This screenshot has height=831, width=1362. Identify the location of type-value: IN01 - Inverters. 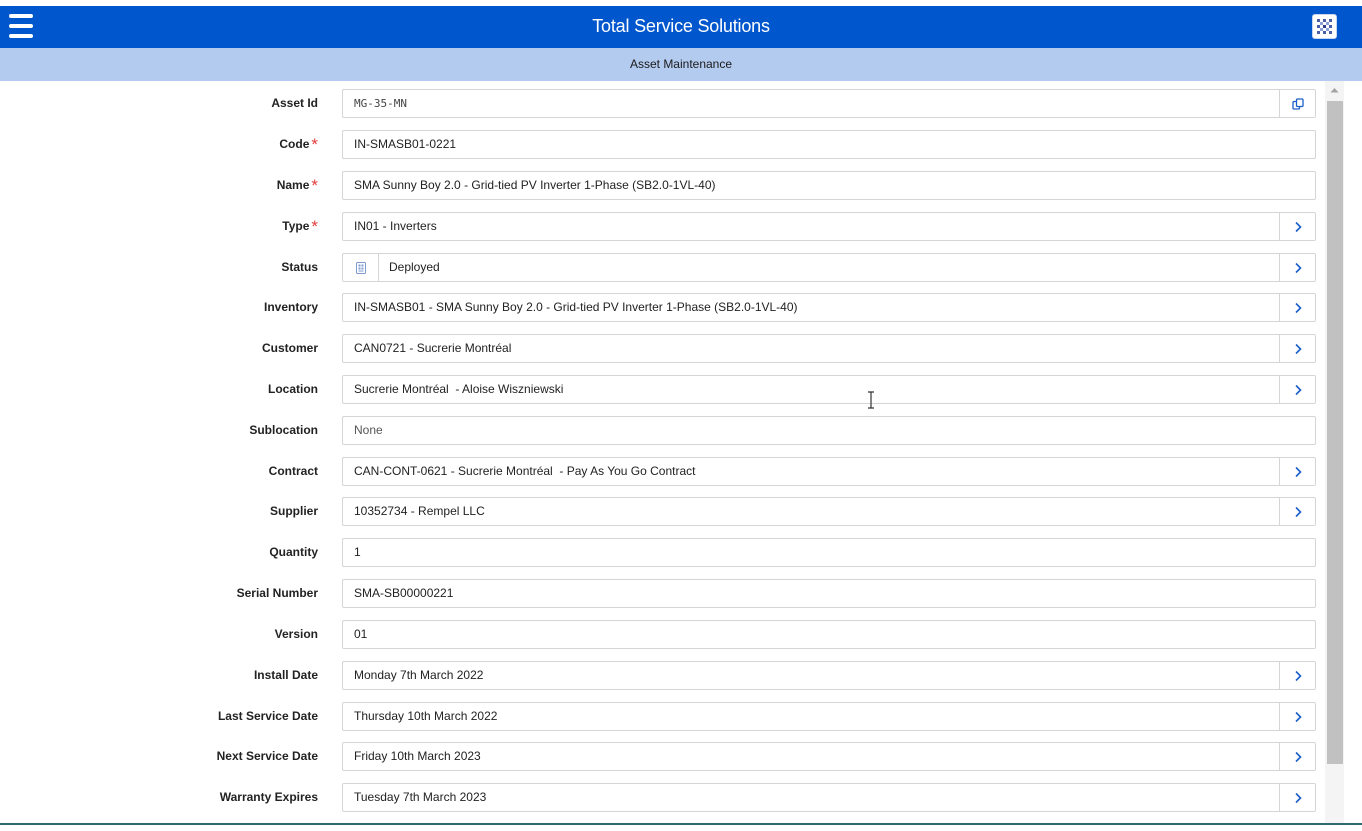
(395, 226).